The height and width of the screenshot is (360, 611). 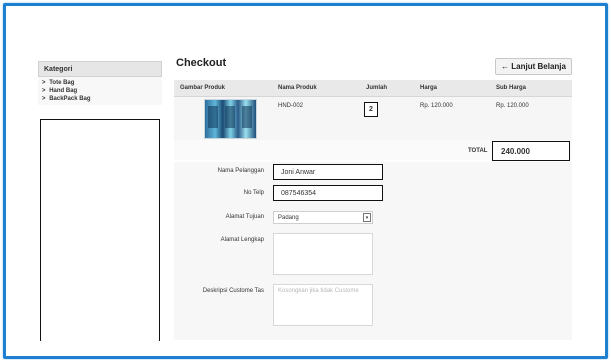 I want to click on sidebar-item-label: BackPack Bag, so click(x=70, y=99).